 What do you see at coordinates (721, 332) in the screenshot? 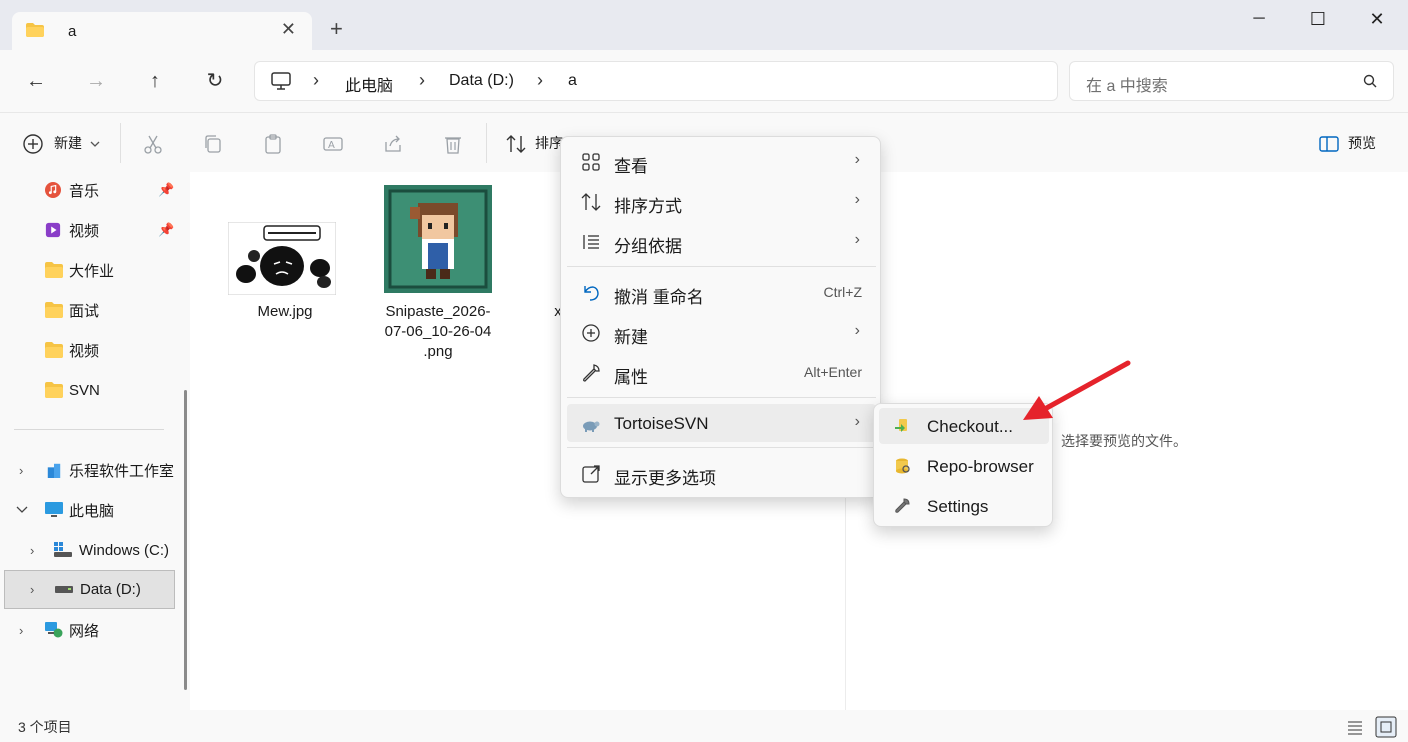
I see `menu-item-new: 新建 ›` at bounding box center [721, 332].